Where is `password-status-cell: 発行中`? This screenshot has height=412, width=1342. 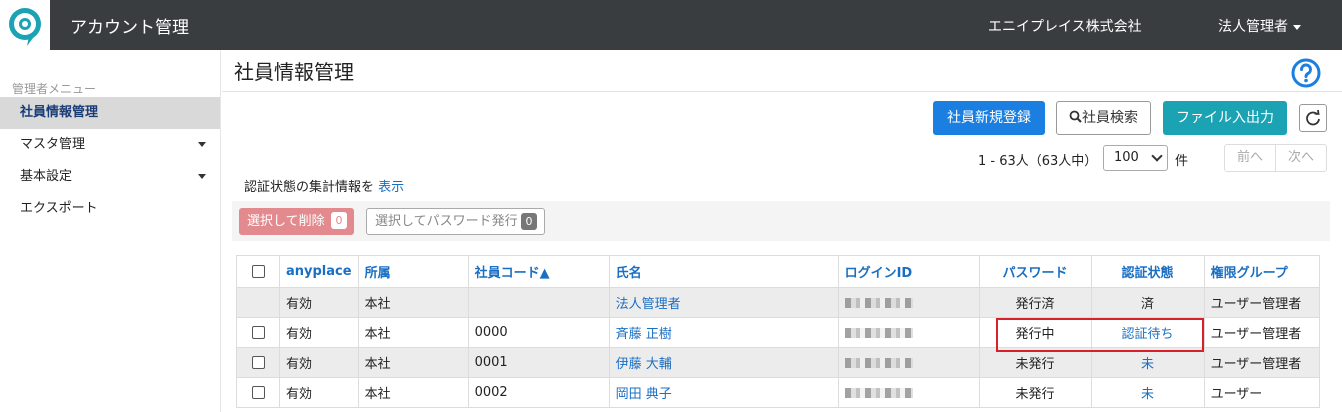
password-status-cell: 発行中 is located at coordinates (1035, 332).